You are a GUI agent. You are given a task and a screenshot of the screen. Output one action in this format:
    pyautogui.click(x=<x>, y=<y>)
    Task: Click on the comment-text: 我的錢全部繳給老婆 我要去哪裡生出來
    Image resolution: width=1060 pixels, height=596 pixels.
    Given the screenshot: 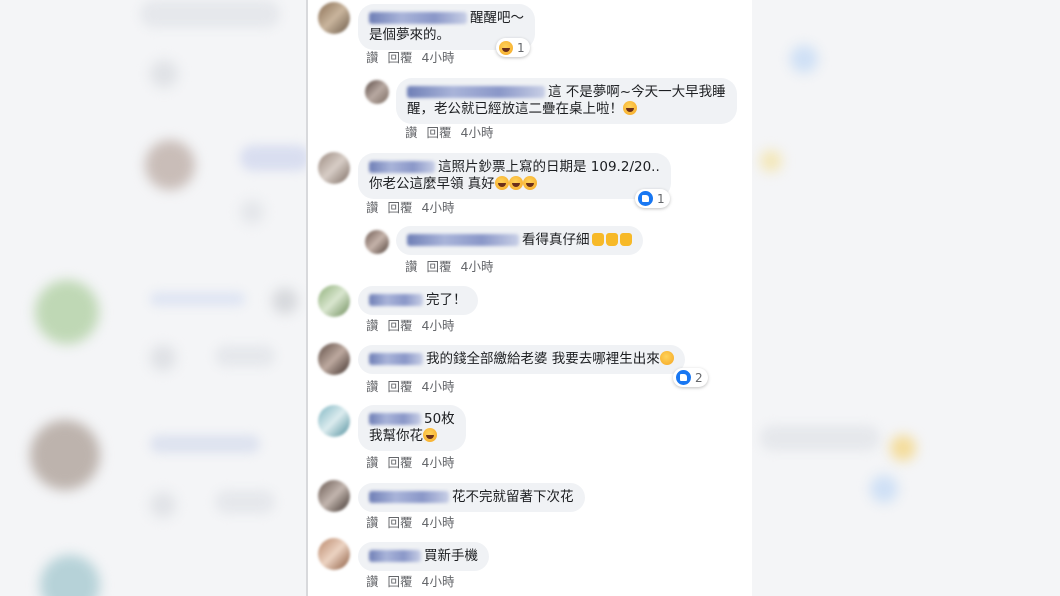 What is the action you would take?
    pyautogui.click(x=543, y=359)
    